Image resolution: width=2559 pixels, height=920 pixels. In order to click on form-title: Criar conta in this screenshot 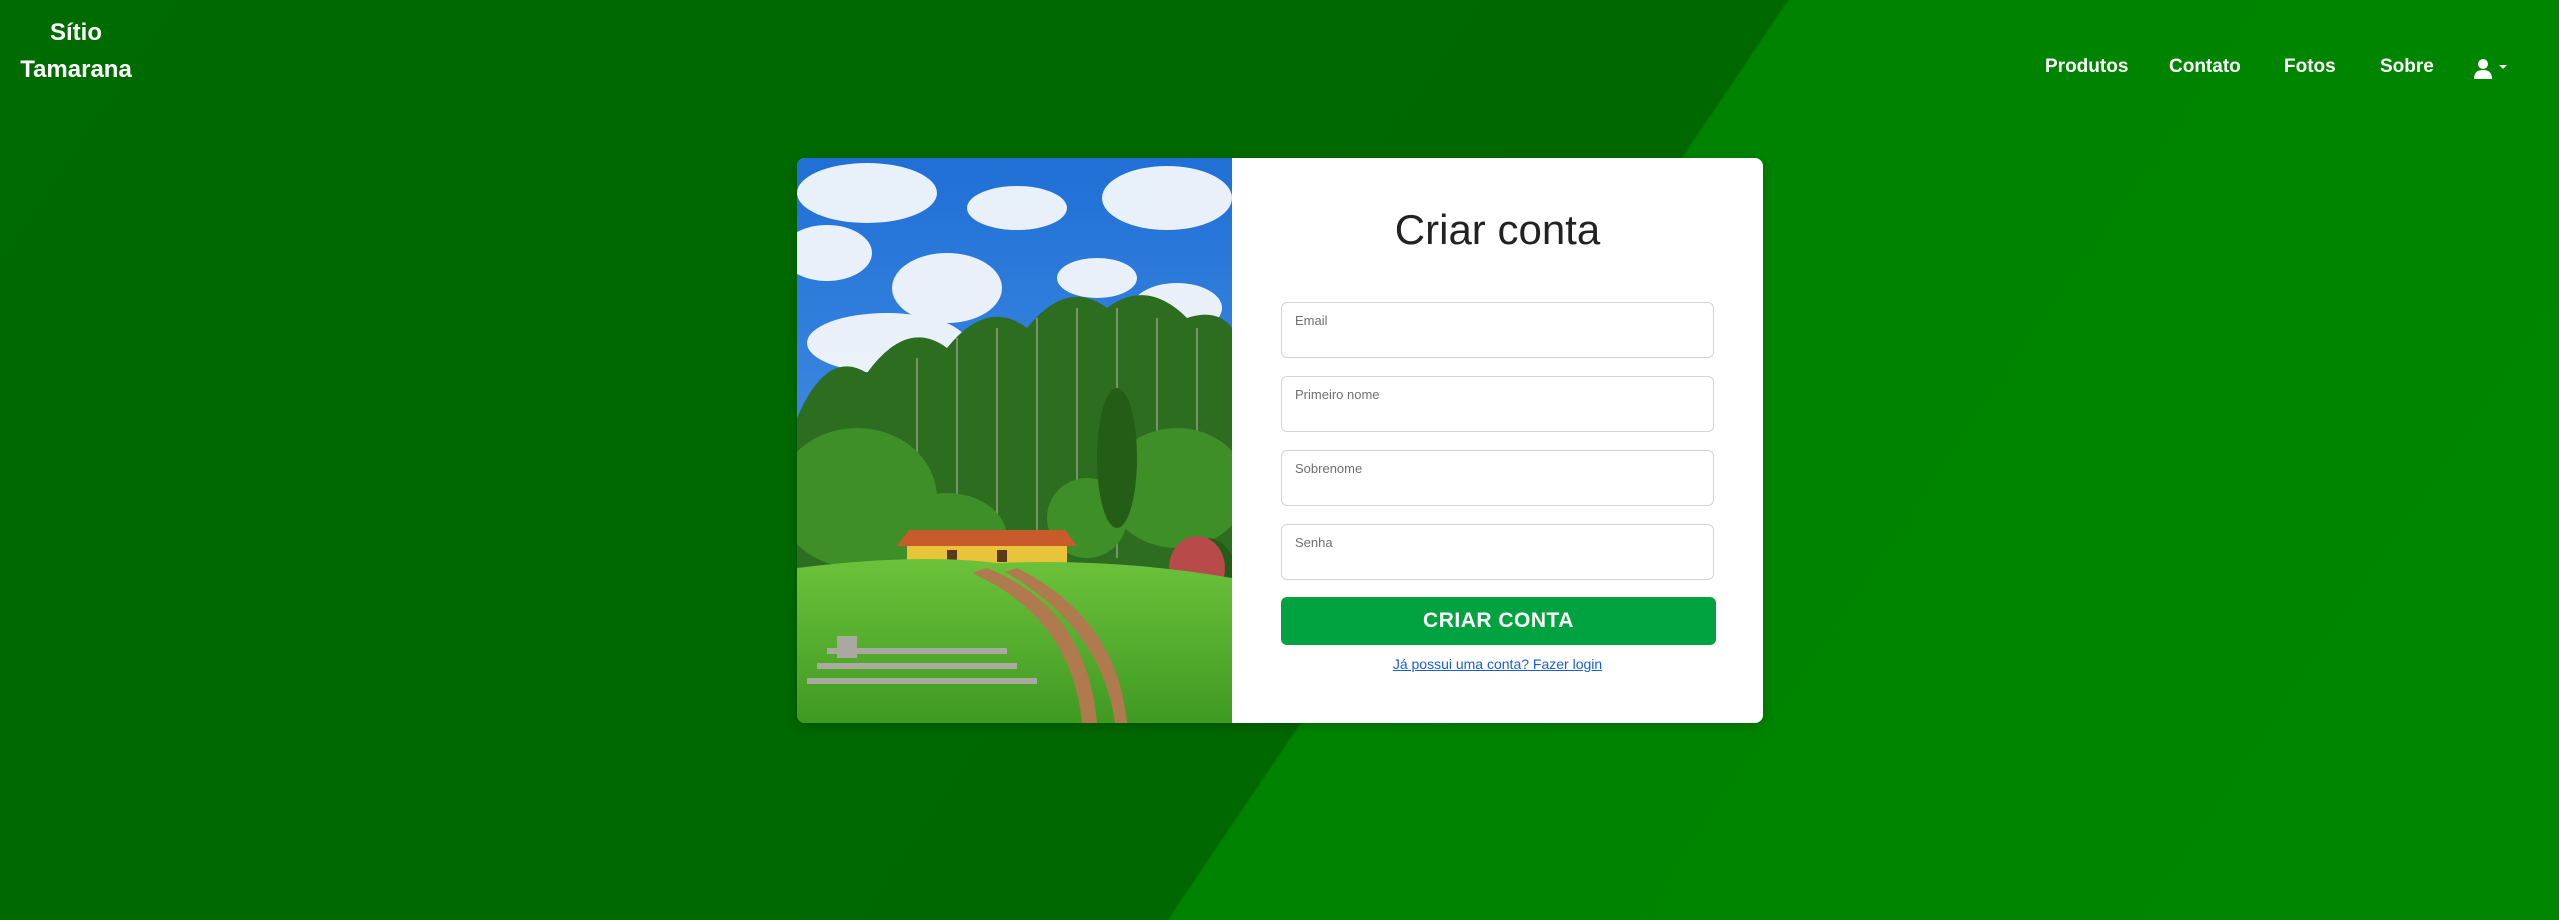, I will do `click(1497, 229)`.